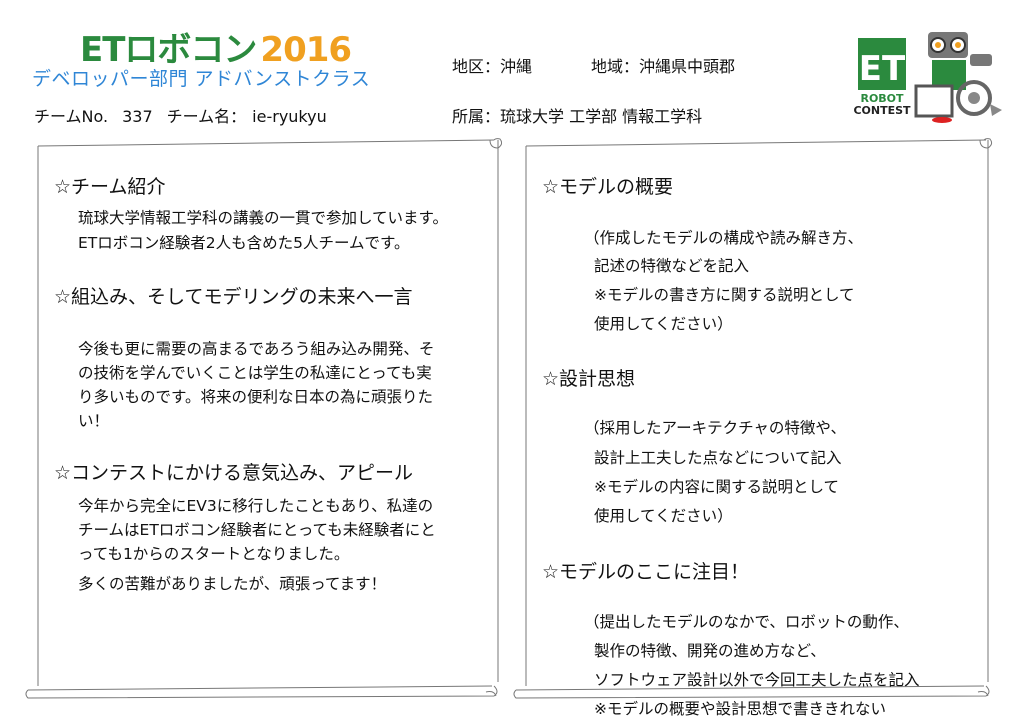 The height and width of the screenshot is (724, 1024). I want to click on team-name-label: チーム名：, so click(206, 116).